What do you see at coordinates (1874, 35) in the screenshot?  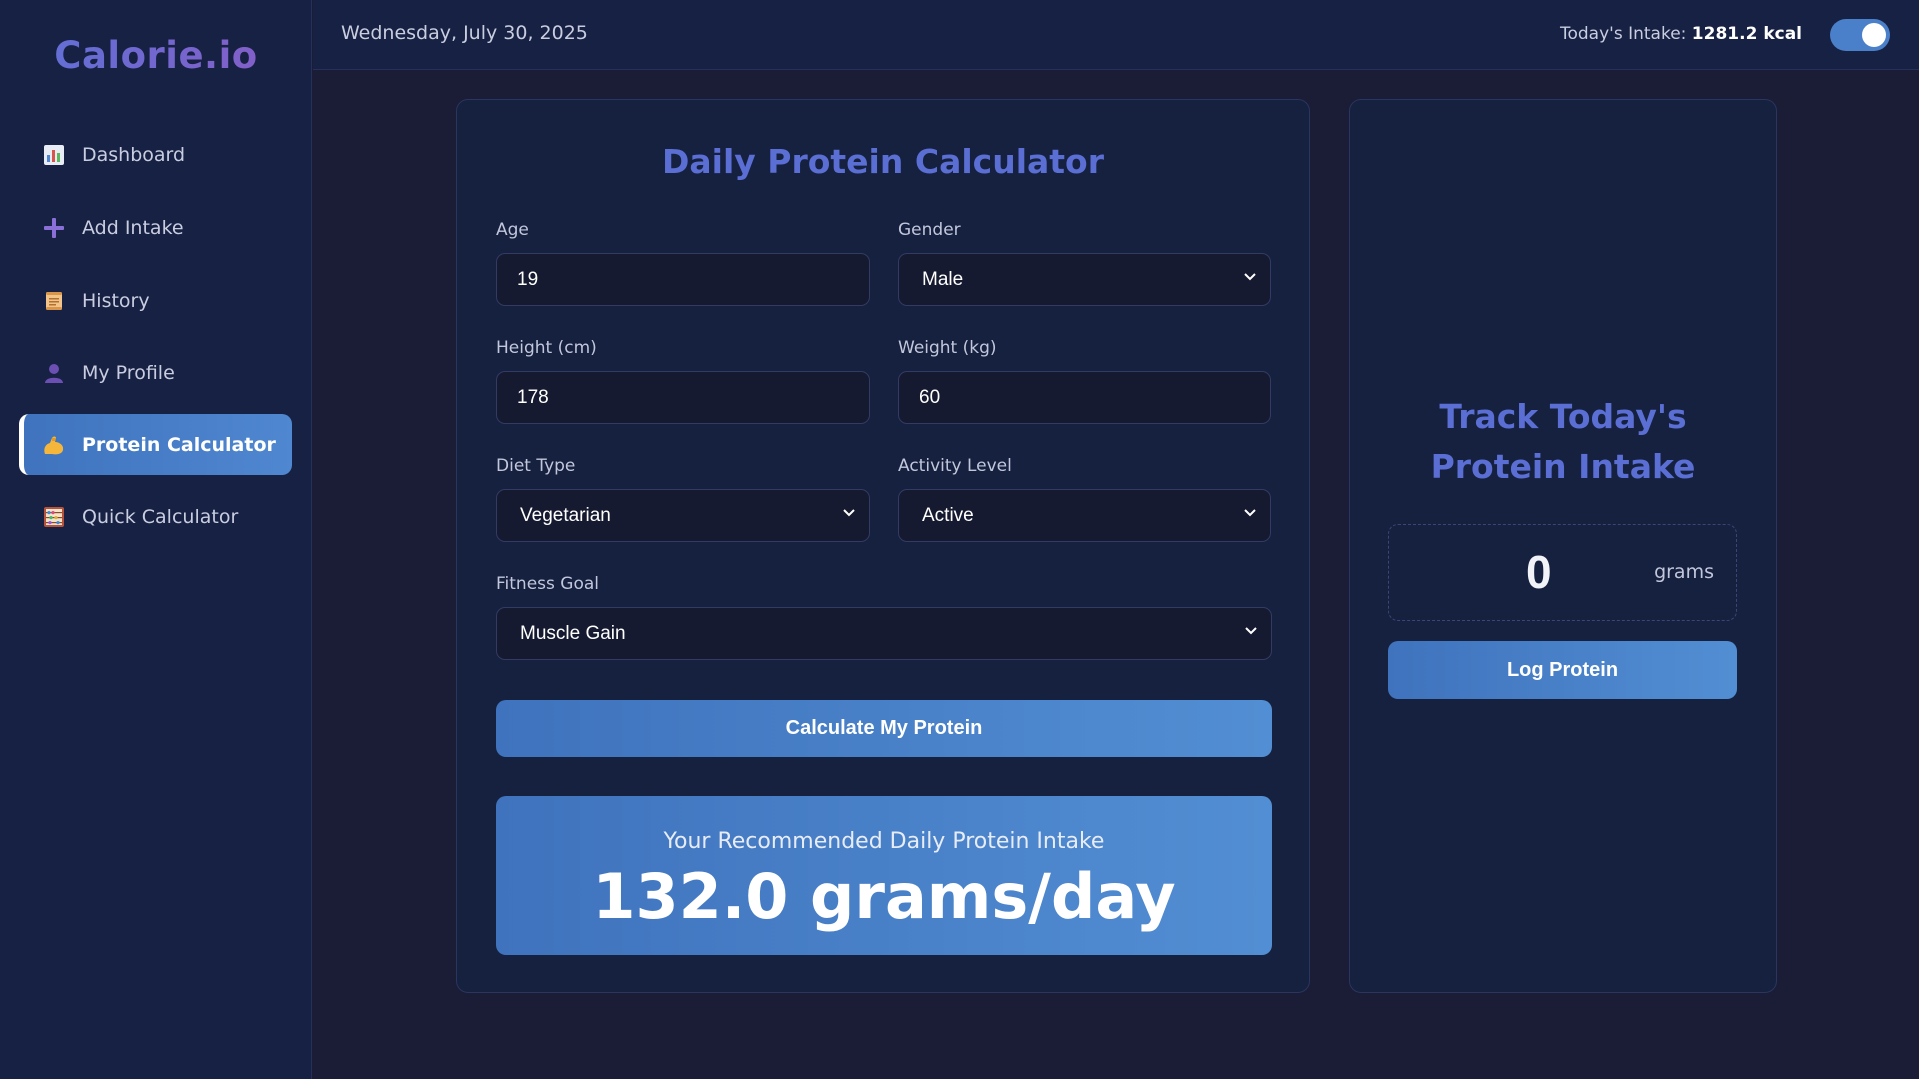 I see `toggle-knob` at bounding box center [1874, 35].